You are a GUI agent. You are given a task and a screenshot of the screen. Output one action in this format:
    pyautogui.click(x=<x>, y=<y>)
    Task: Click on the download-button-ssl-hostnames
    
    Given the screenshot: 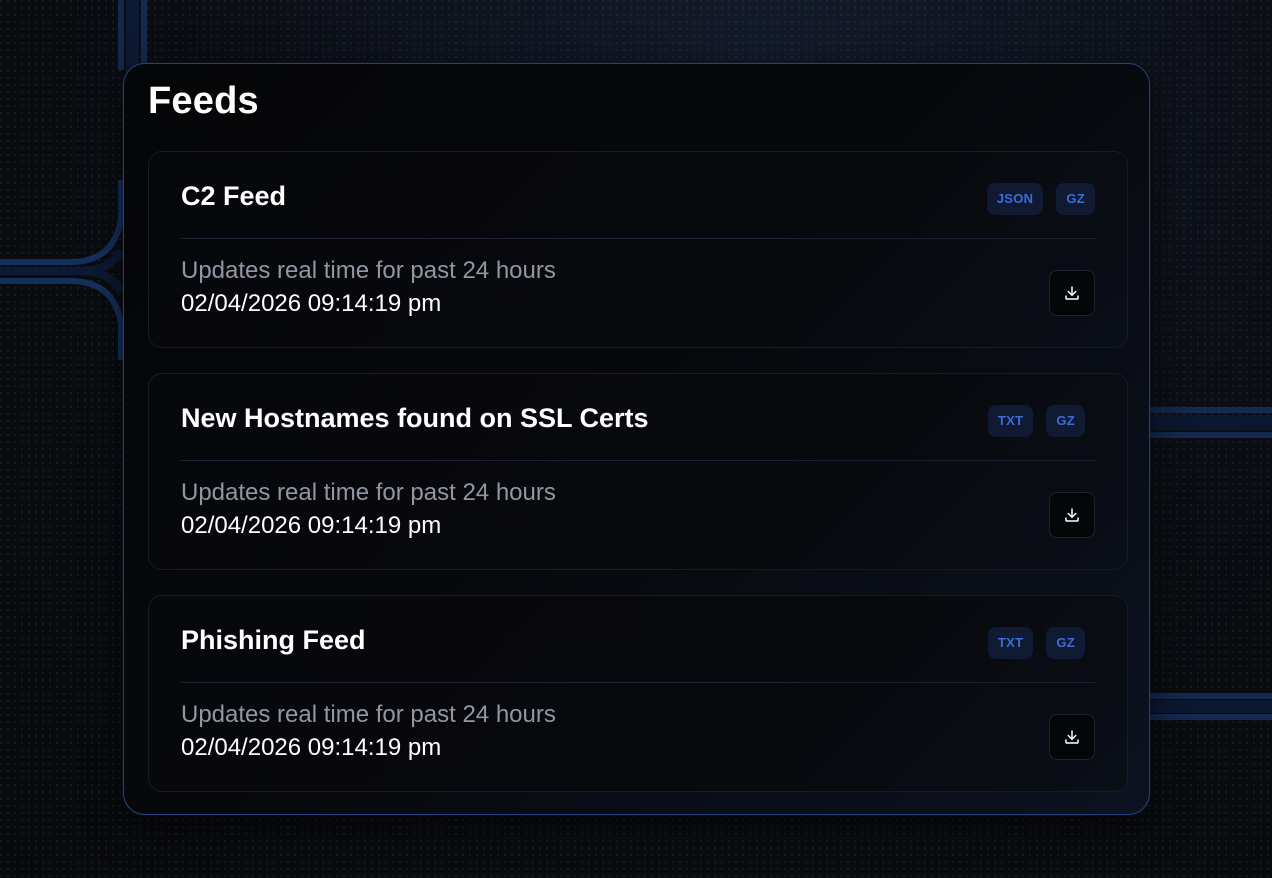 What is the action you would take?
    pyautogui.click(x=1072, y=515)
    